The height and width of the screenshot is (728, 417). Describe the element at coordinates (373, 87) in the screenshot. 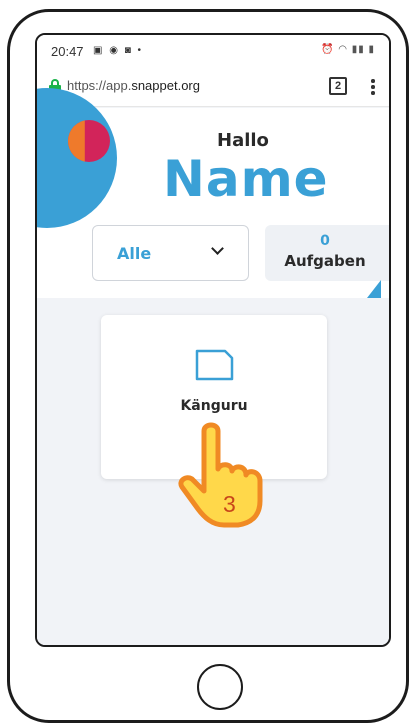

I see `more-options-icon` at that location.